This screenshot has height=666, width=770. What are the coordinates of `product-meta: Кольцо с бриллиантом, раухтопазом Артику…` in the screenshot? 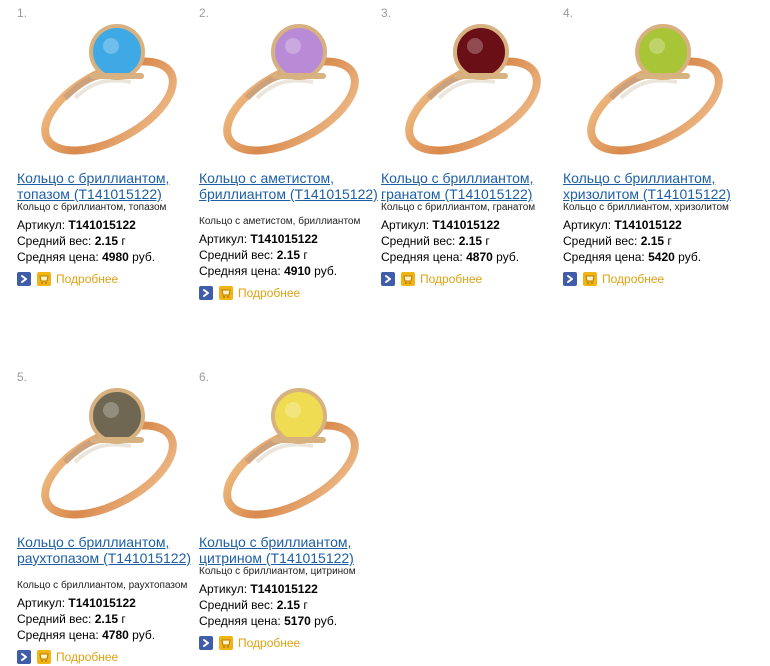 It's located at (108, 622).